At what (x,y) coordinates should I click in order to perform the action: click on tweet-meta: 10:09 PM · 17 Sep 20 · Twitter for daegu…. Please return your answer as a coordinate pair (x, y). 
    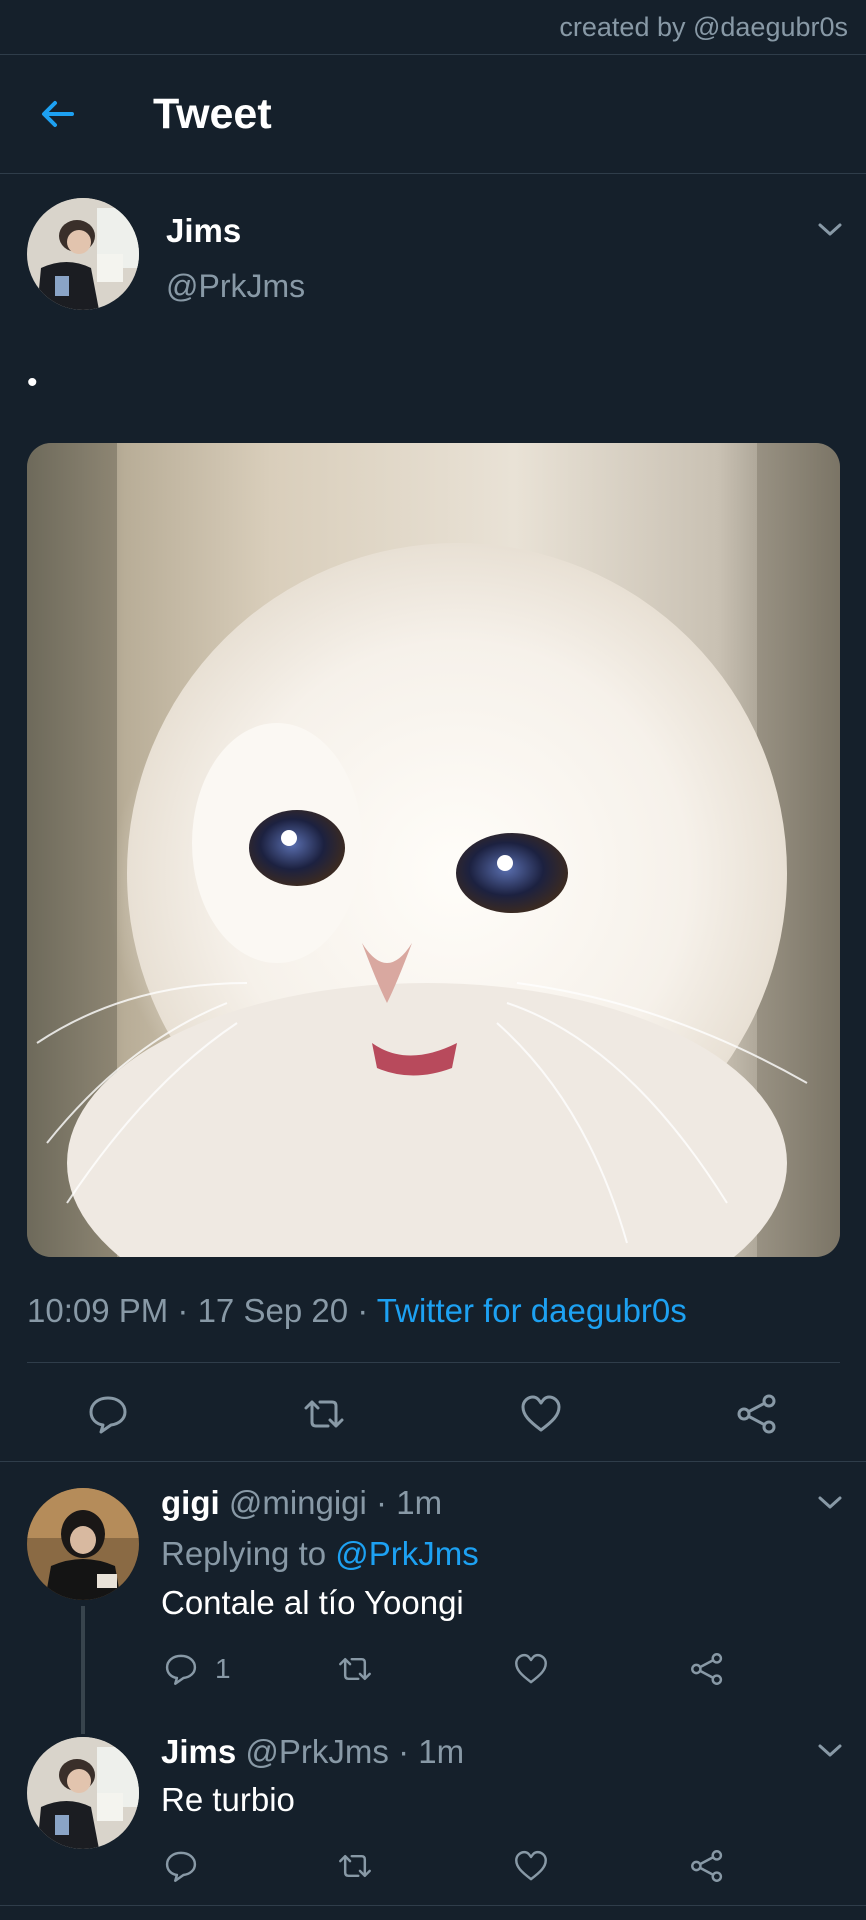
    Looking at the image, I should click on (357, 1311).